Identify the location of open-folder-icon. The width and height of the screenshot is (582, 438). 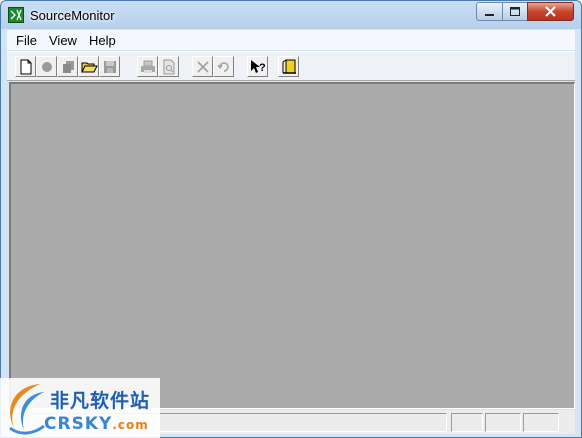
(89, 67).